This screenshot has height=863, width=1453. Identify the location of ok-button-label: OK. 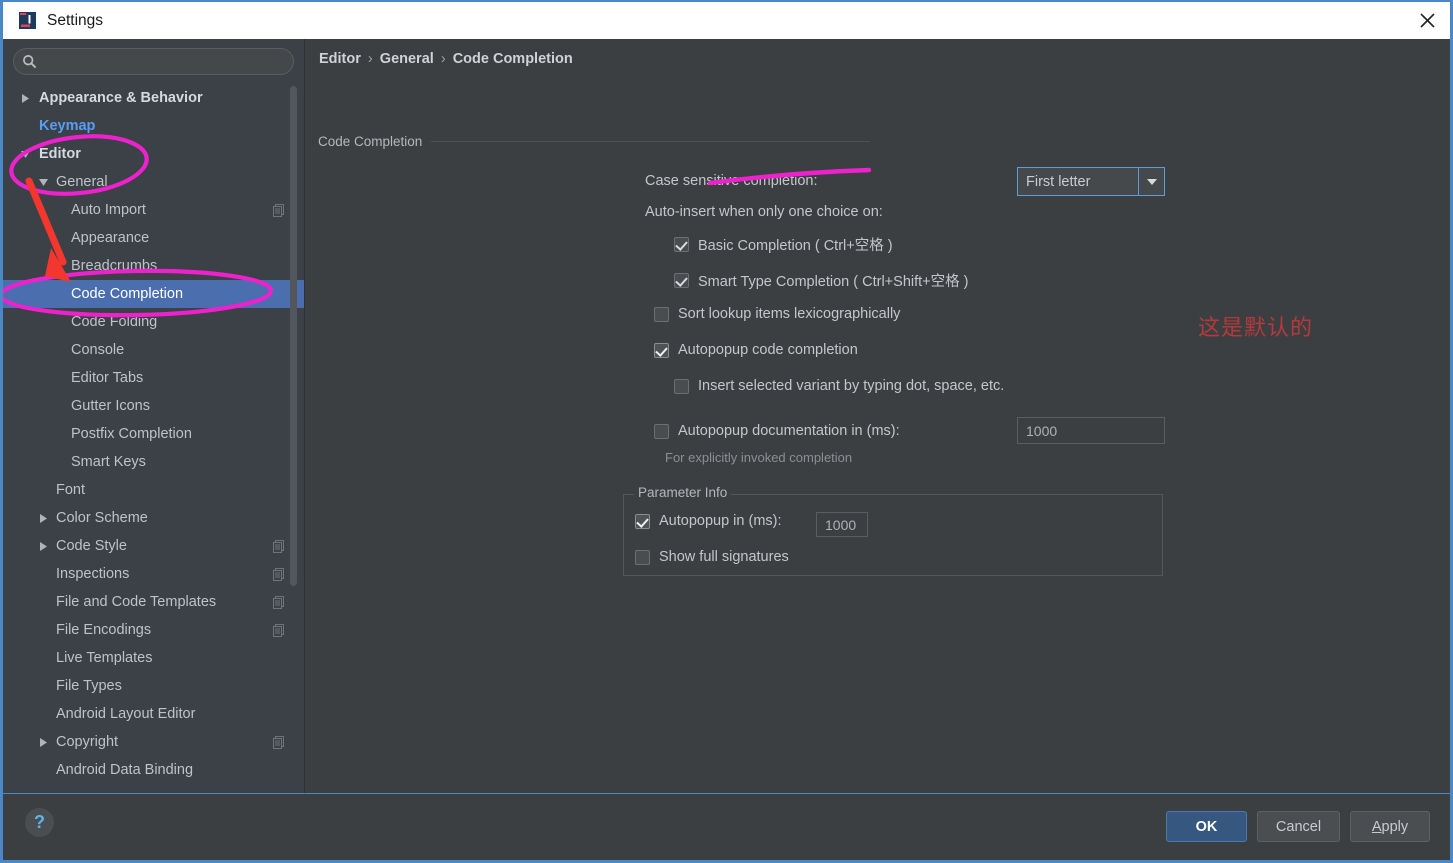
(1206, 826).